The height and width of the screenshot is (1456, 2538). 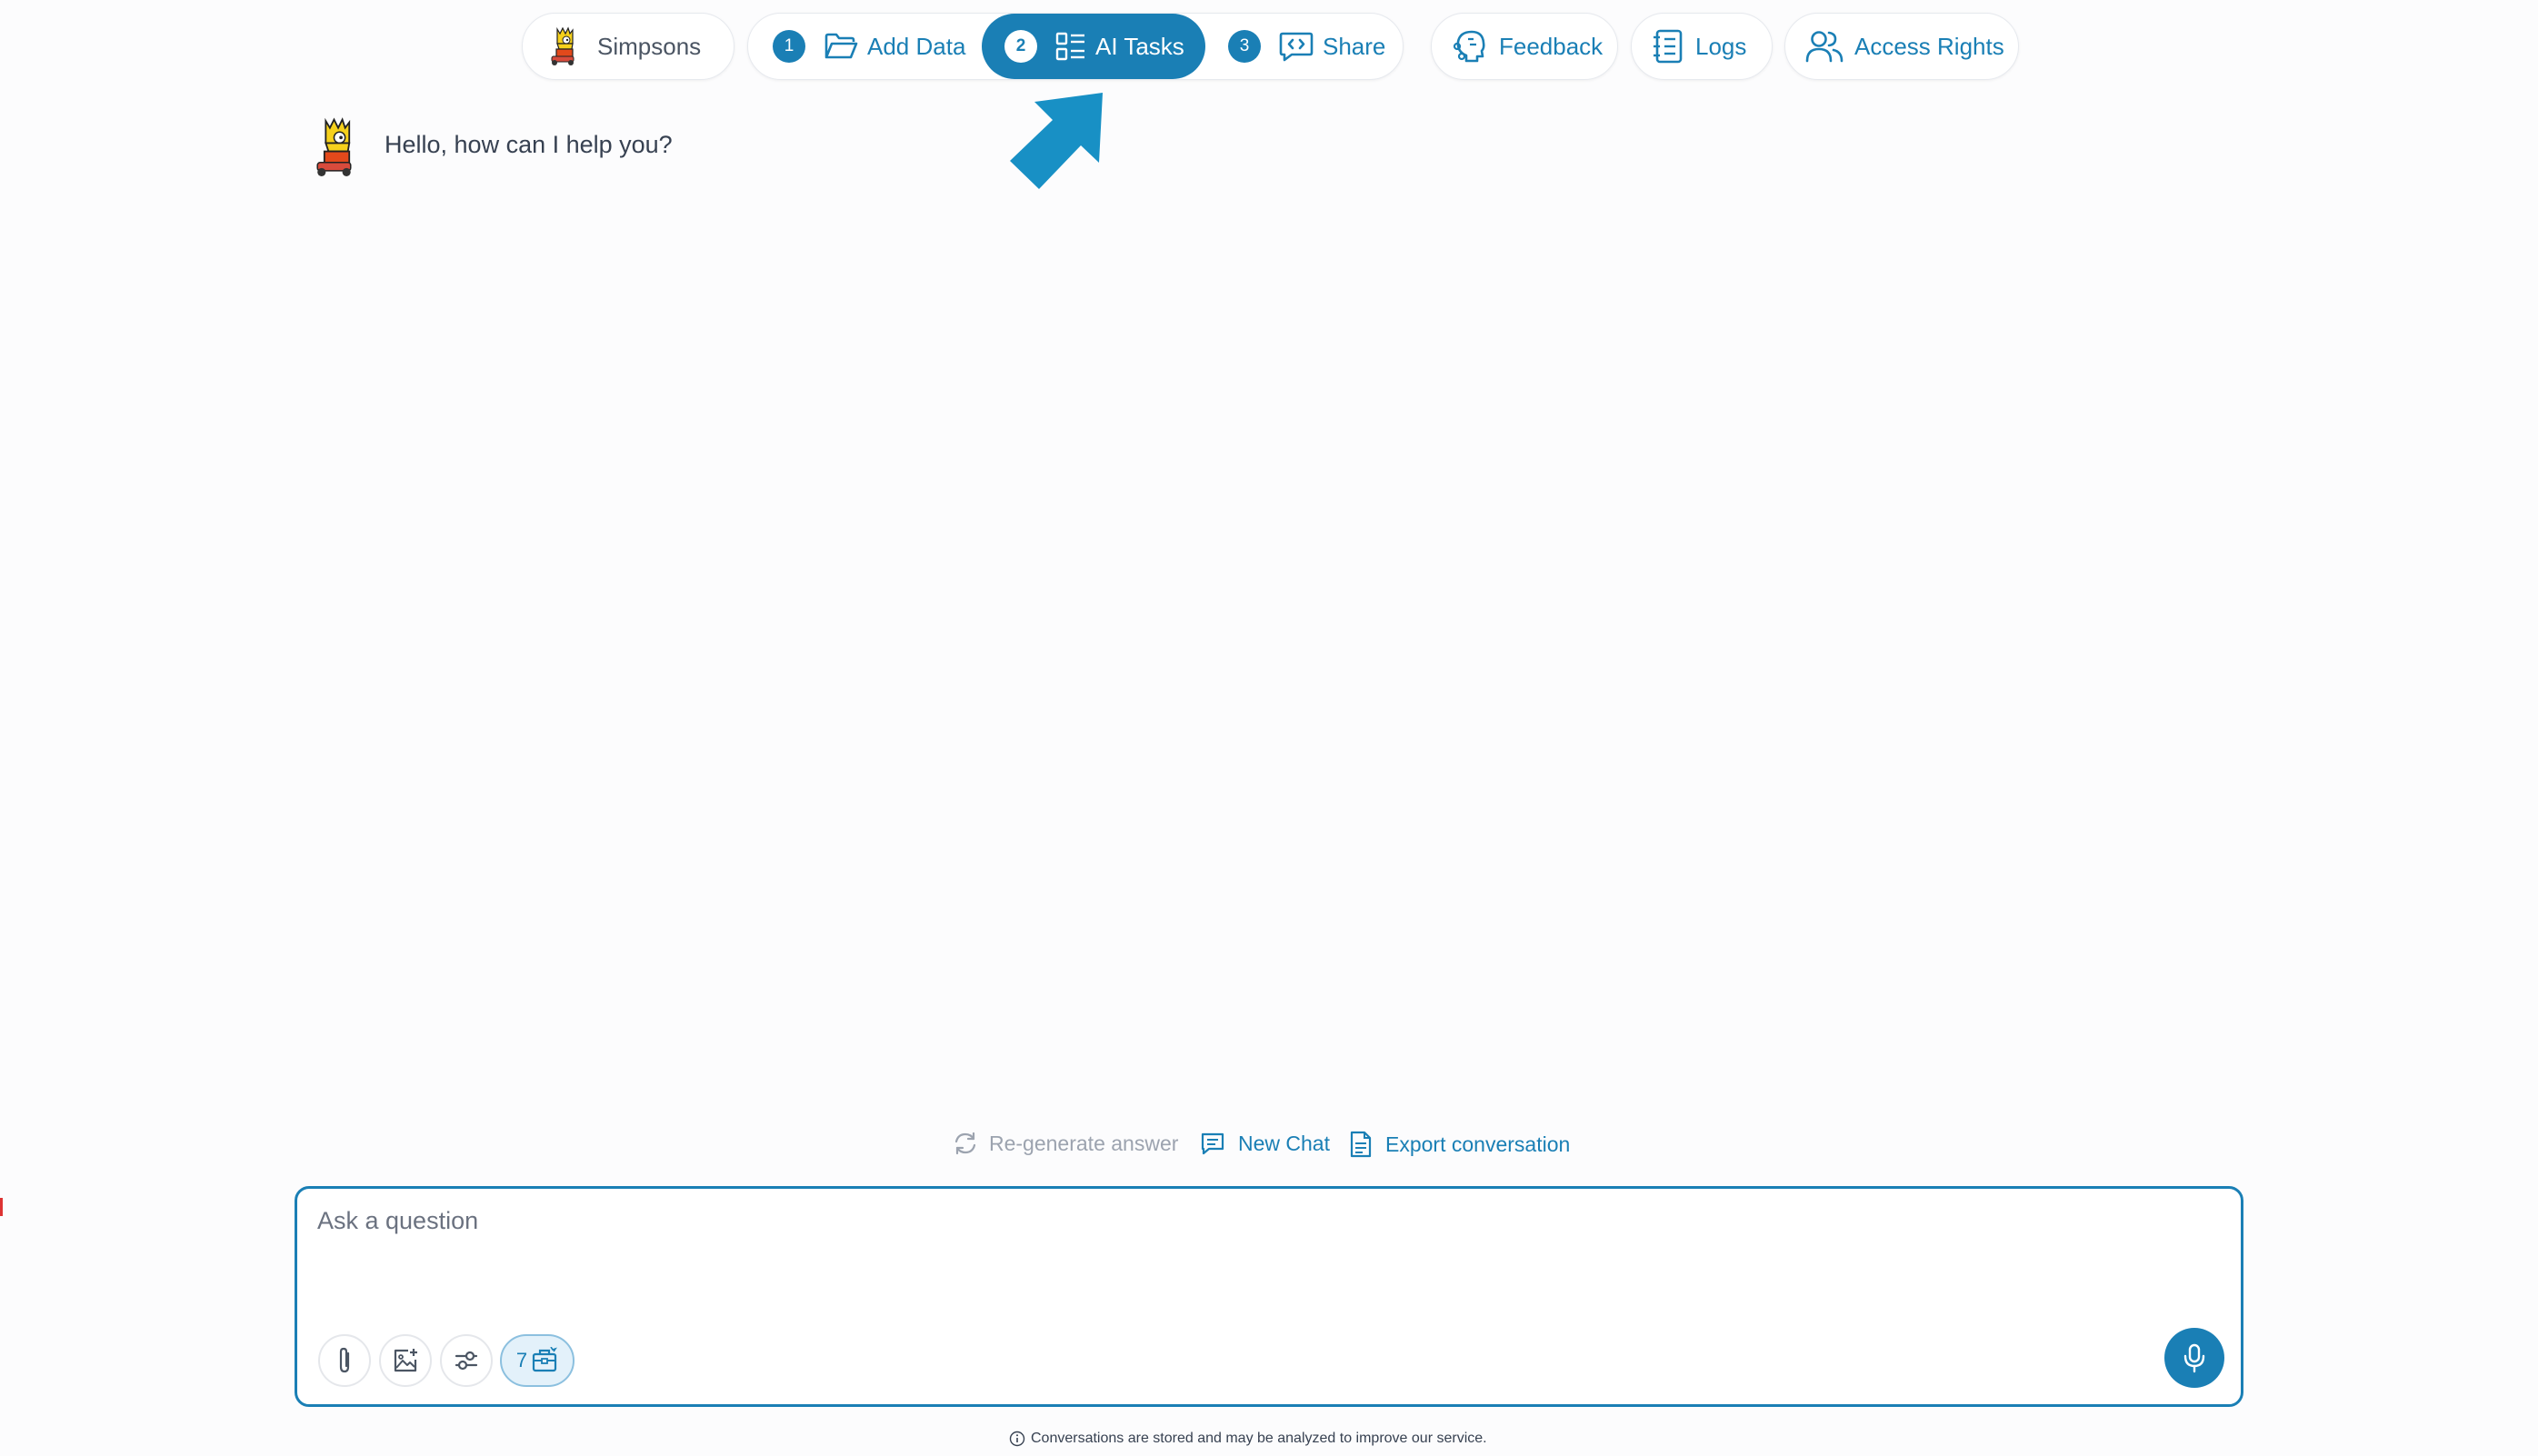 I want to click on step-number-1: 1, so click(x=789, y=47).